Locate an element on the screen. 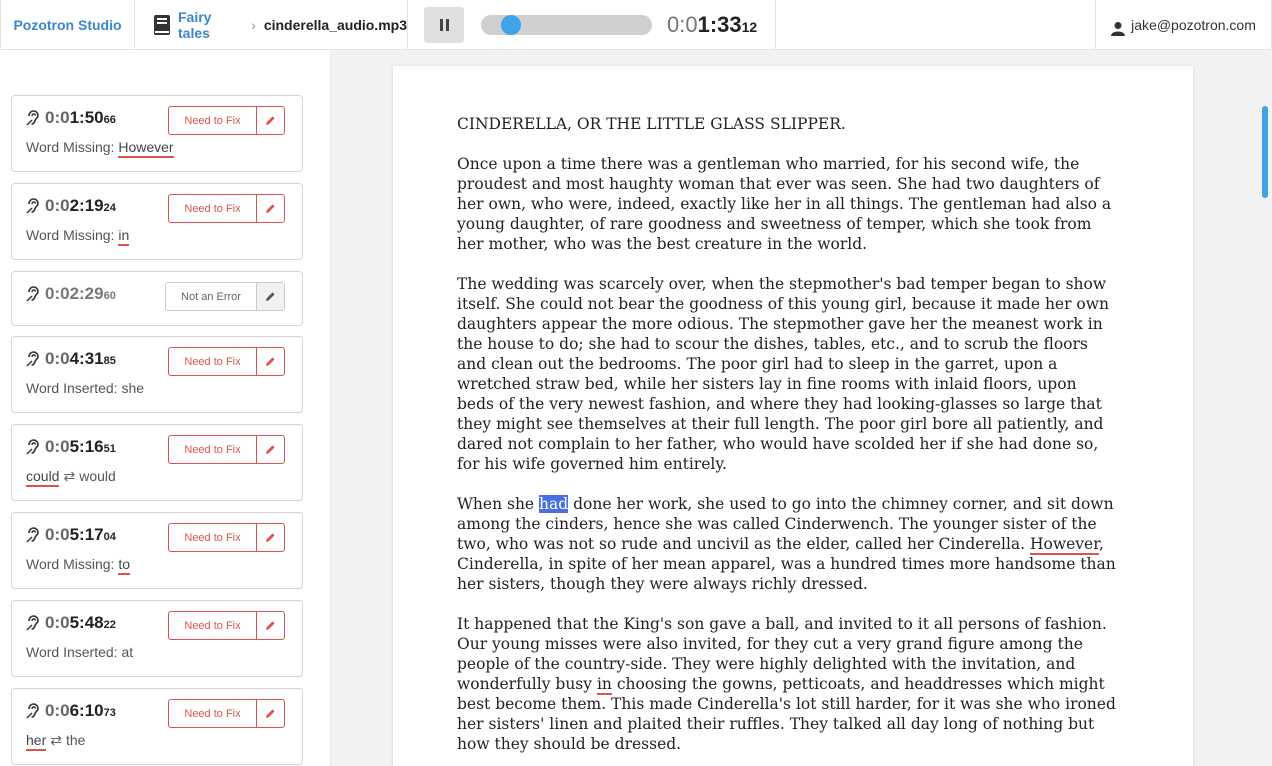 Image resolution: width=1272 pixels, height=766 pixels. pause-icon-bar is located at coordinates (447, 25).